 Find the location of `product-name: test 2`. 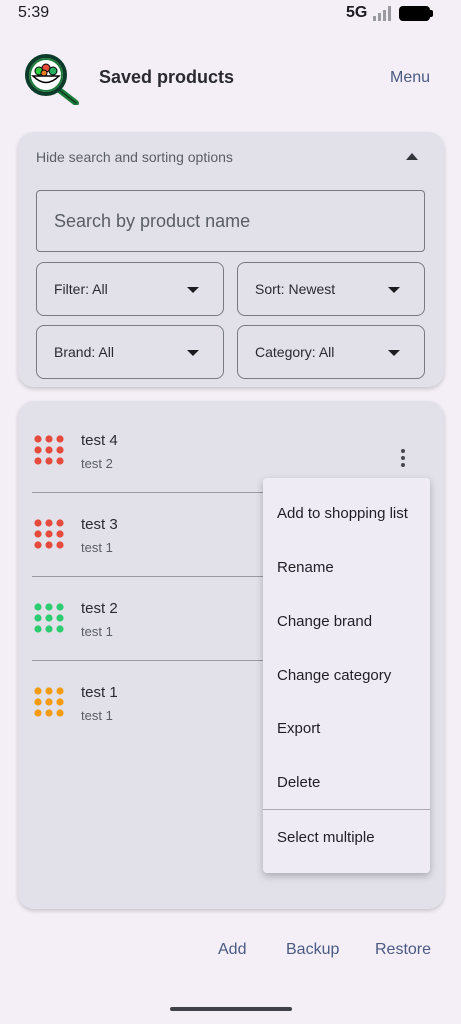

product-name: test 2 is located at coordinates (99, 608).